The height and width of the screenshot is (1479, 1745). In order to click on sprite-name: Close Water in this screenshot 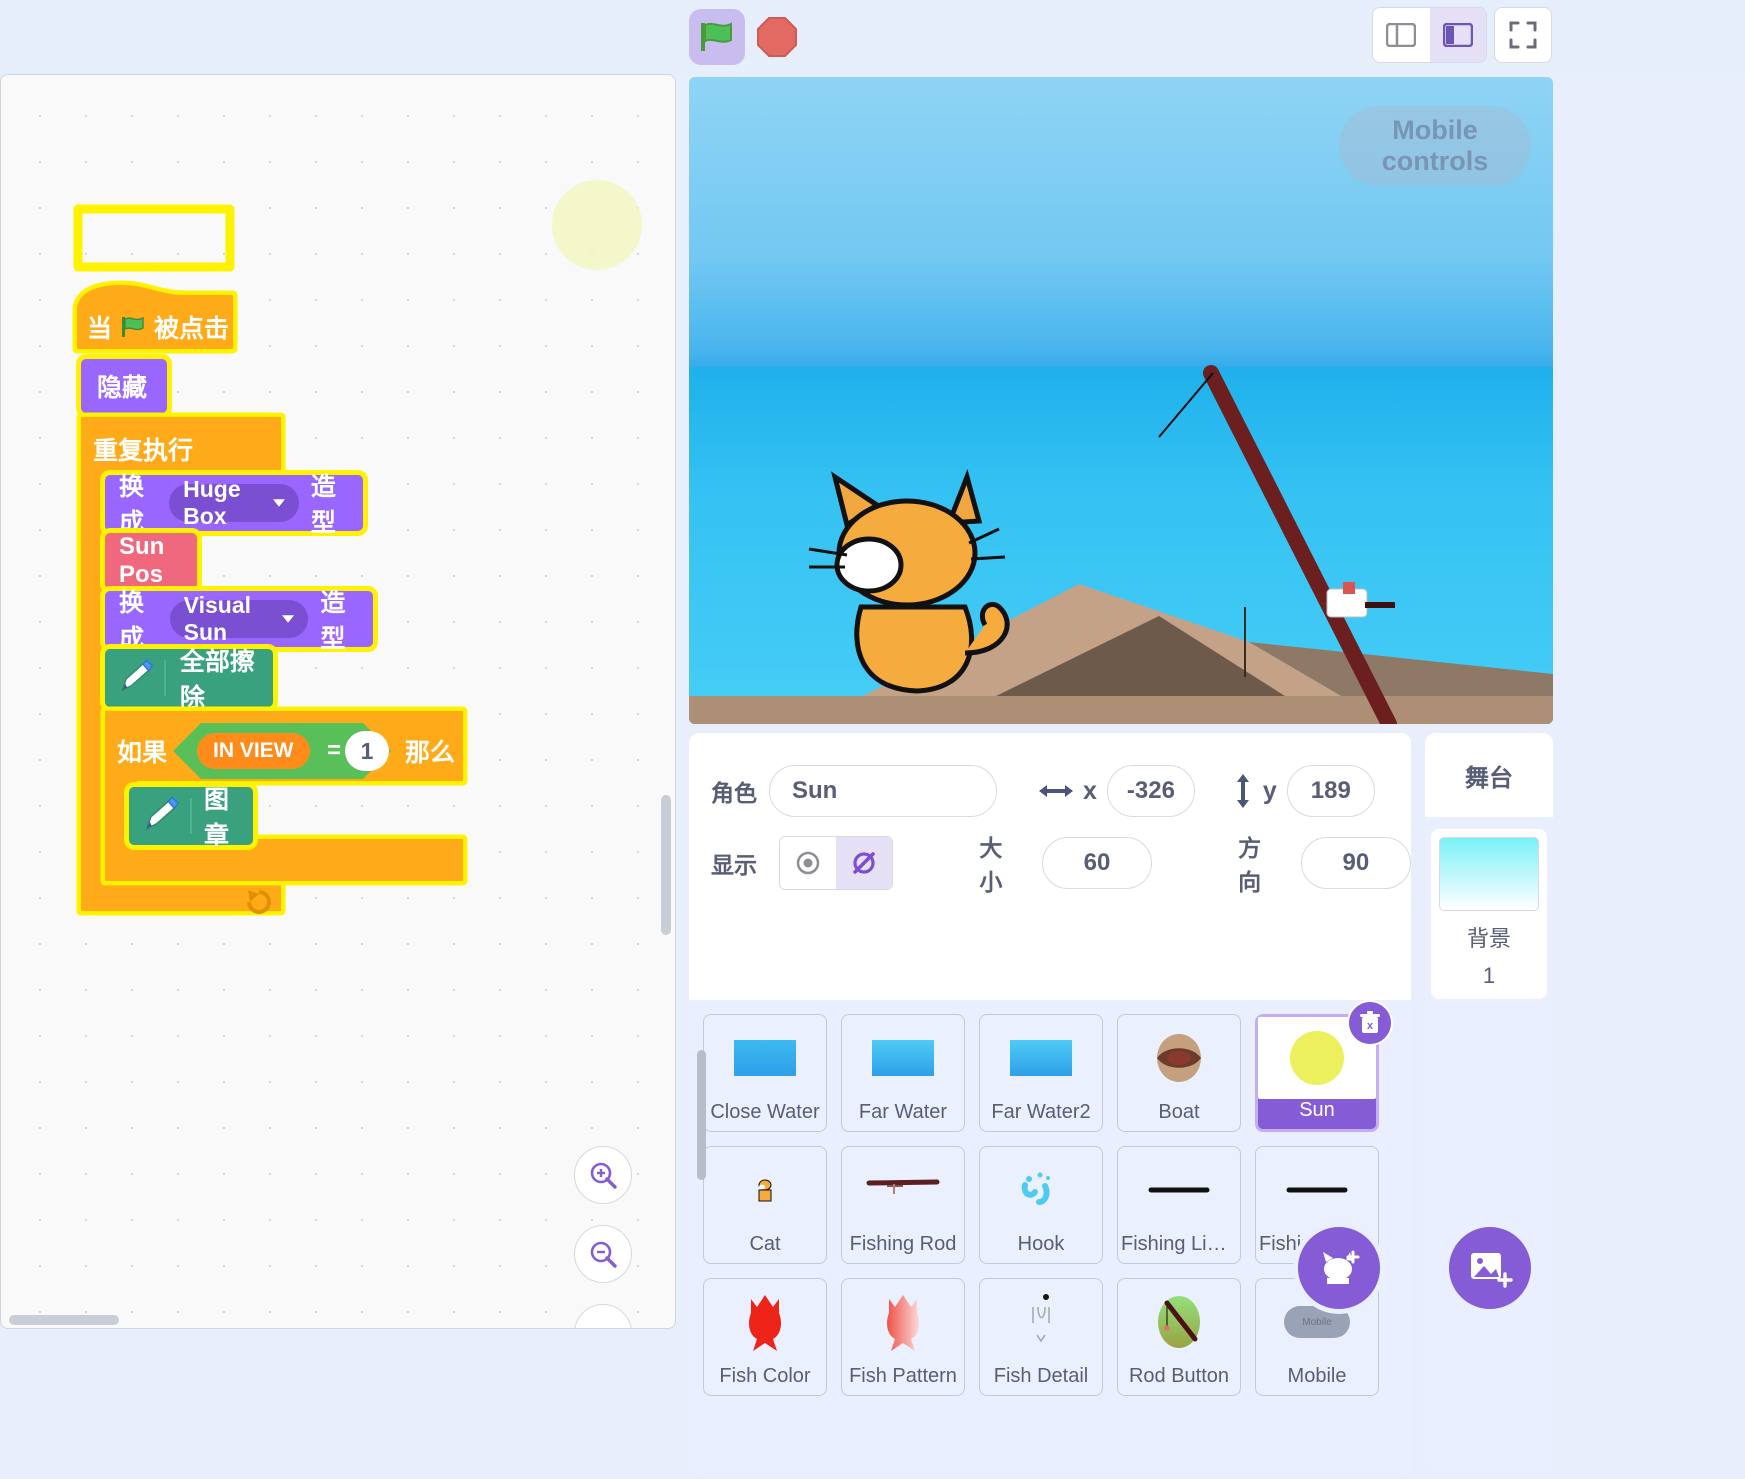, I will do `click(765, 1112)`.